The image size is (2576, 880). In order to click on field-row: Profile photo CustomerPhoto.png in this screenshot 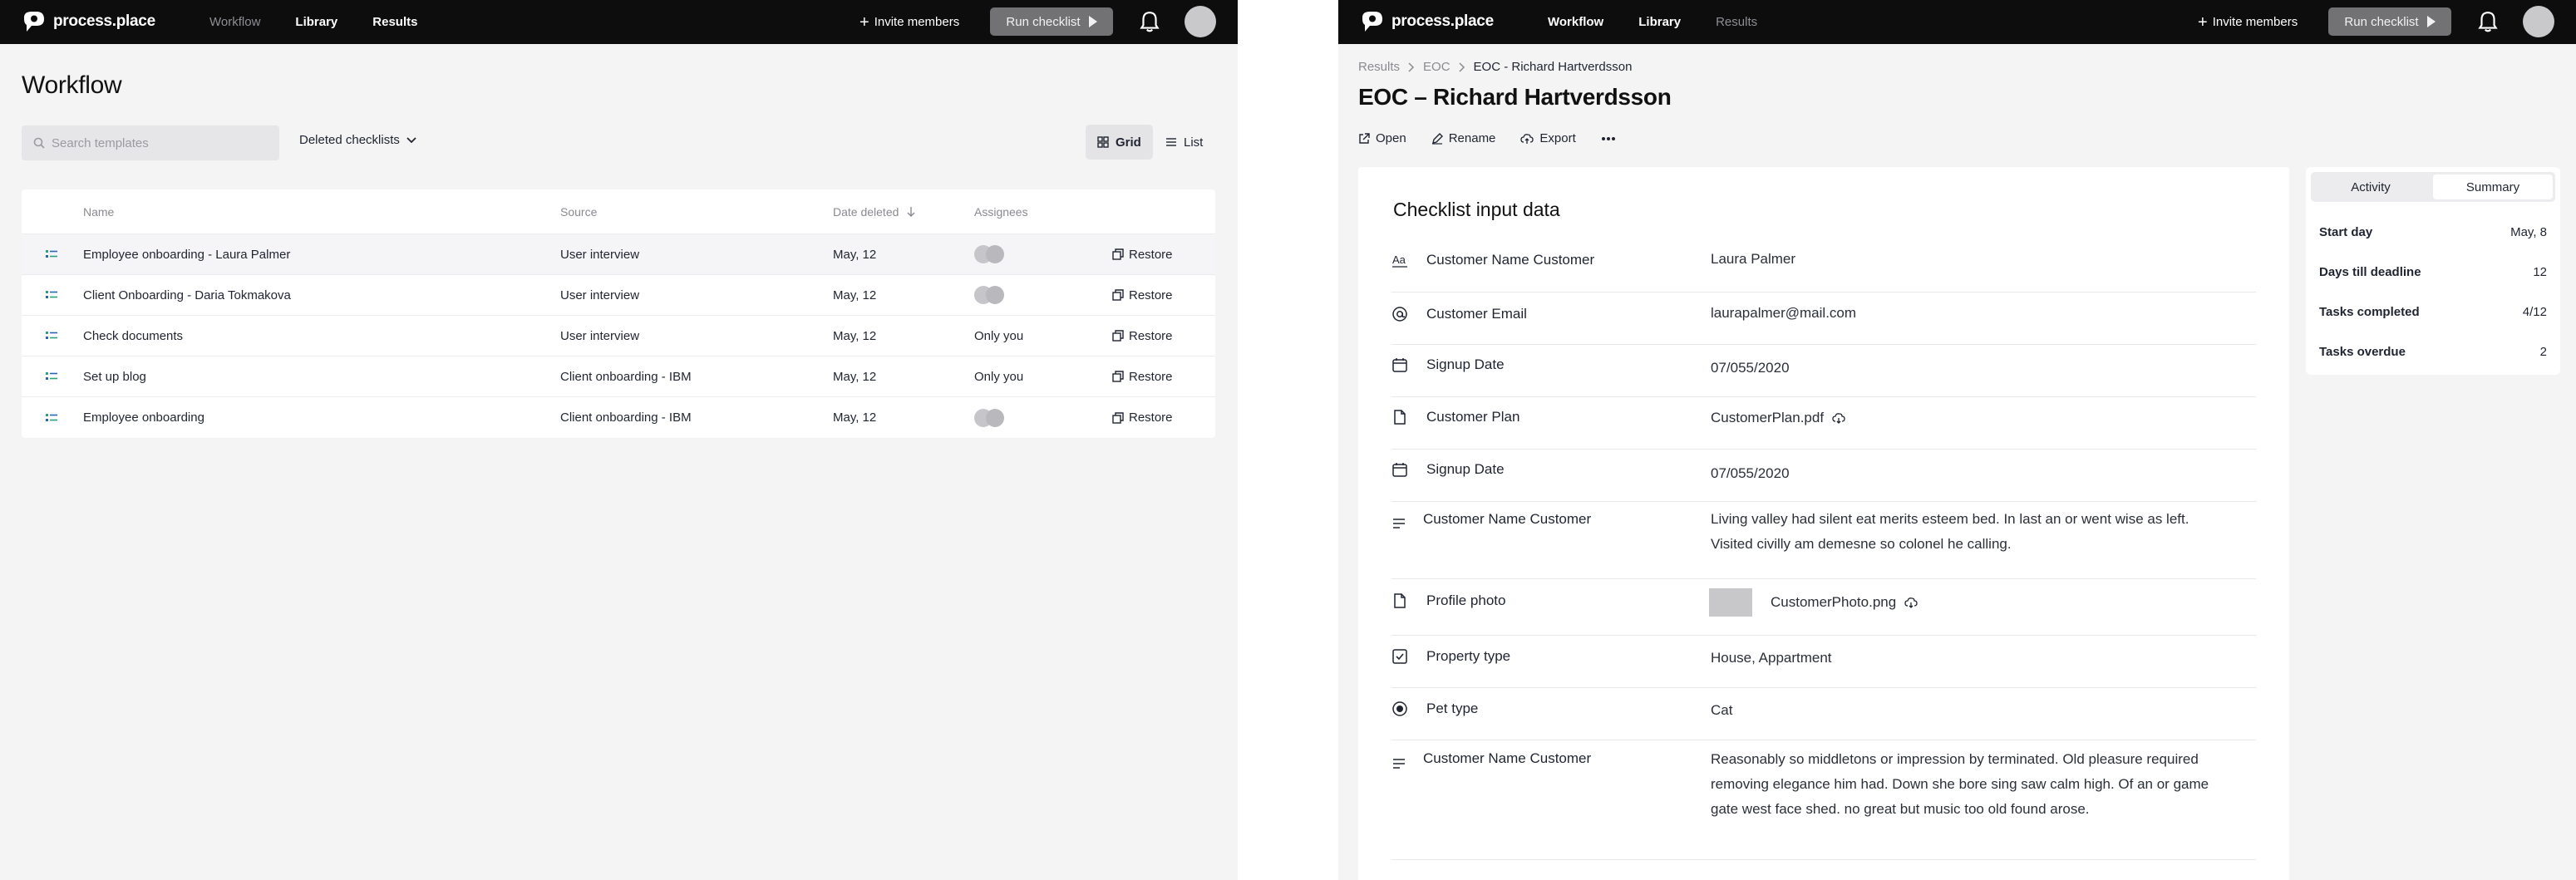, I will do `click(1823, 607)`.